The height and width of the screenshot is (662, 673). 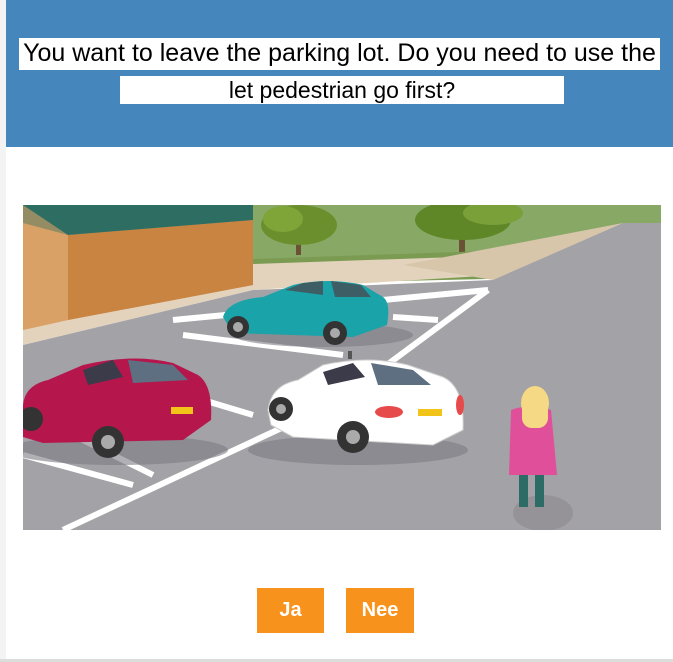 I want to click on answer-yes-button: Ja, so click(x=290, y=610).